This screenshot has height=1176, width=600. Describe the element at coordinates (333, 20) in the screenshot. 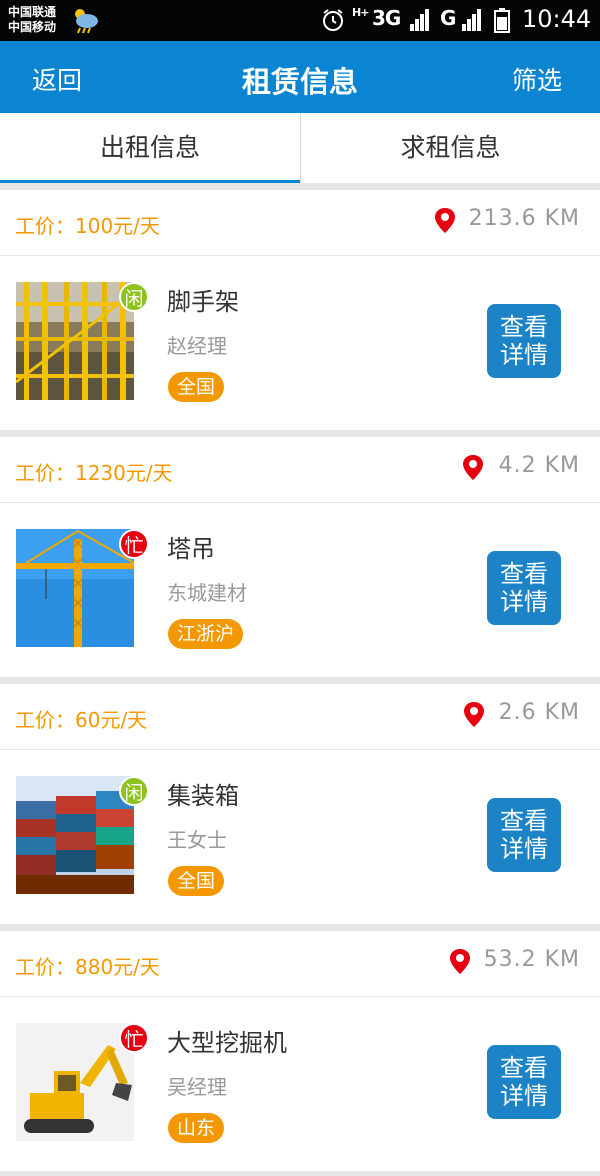

I see `alarm-icon` at that location.